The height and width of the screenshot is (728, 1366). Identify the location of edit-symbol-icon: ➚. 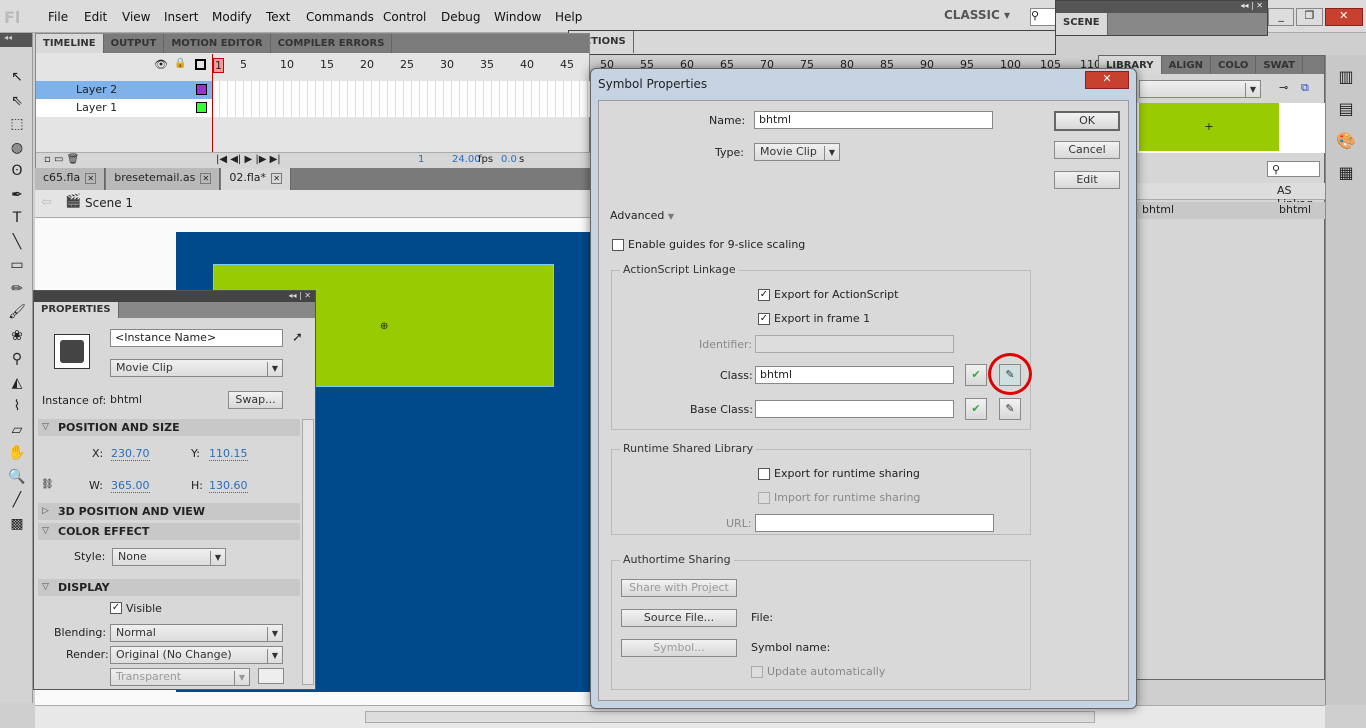
(297, 337).